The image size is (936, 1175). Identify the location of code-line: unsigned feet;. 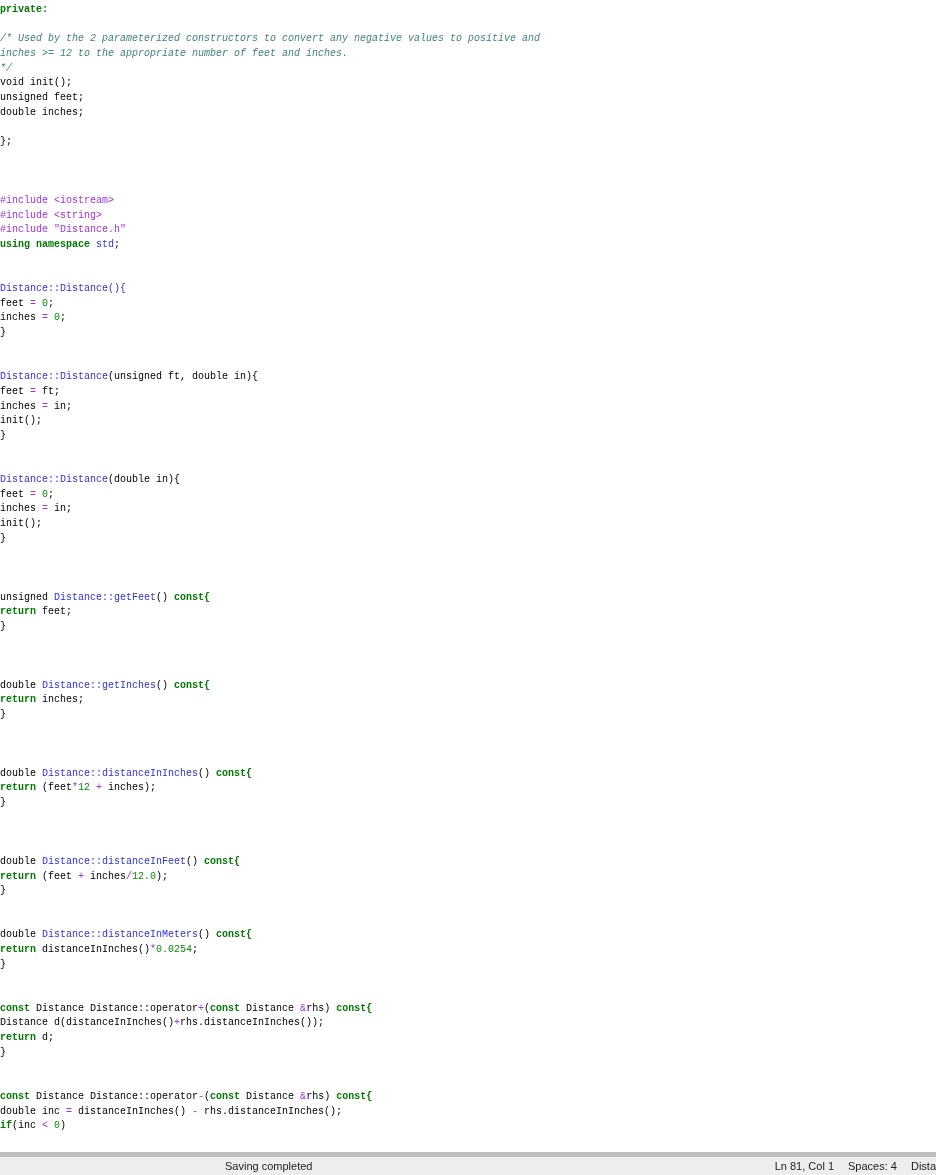
(42, 98).